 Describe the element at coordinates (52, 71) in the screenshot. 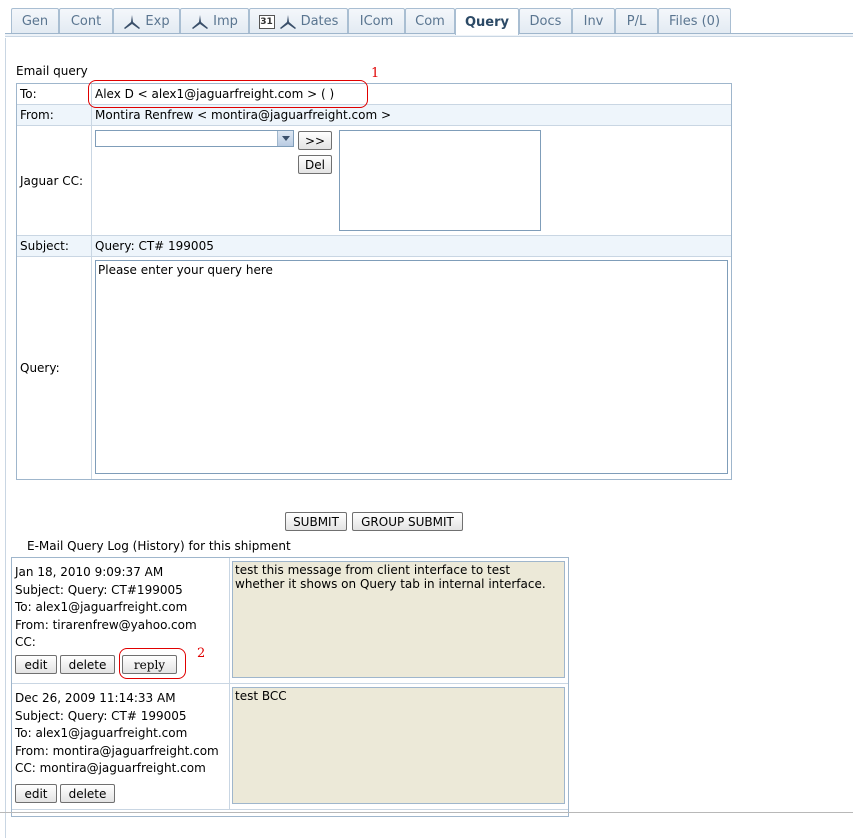

I see `email-query-caption: Email query` at that location.